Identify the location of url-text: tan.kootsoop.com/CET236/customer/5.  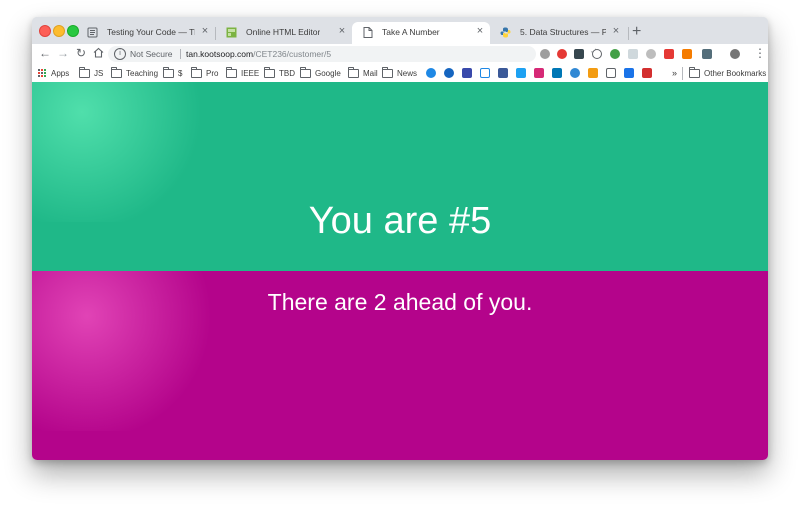
(258, 54).